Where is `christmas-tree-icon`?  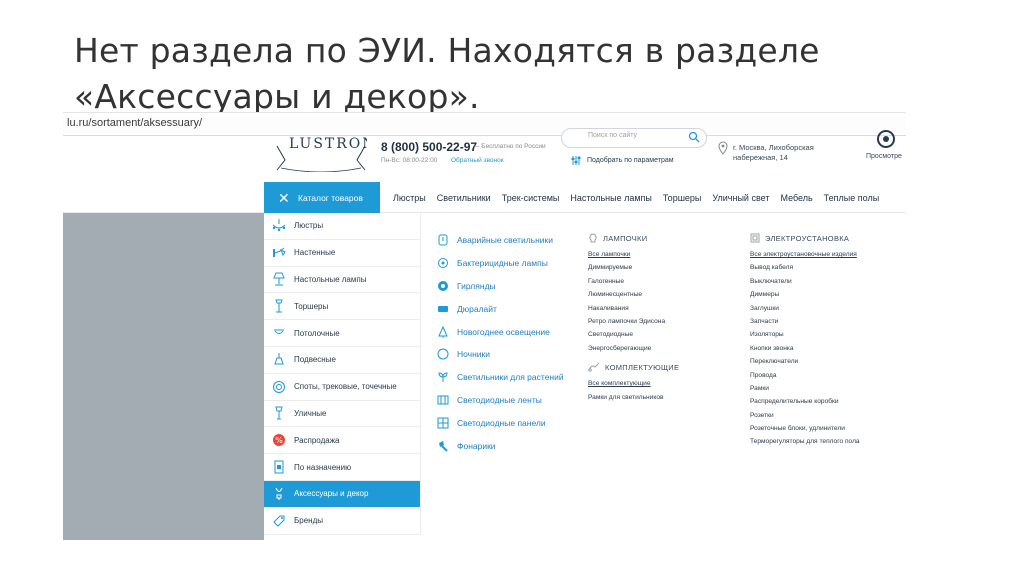
christmas-tree-icon is located at coordinates (443, 331).